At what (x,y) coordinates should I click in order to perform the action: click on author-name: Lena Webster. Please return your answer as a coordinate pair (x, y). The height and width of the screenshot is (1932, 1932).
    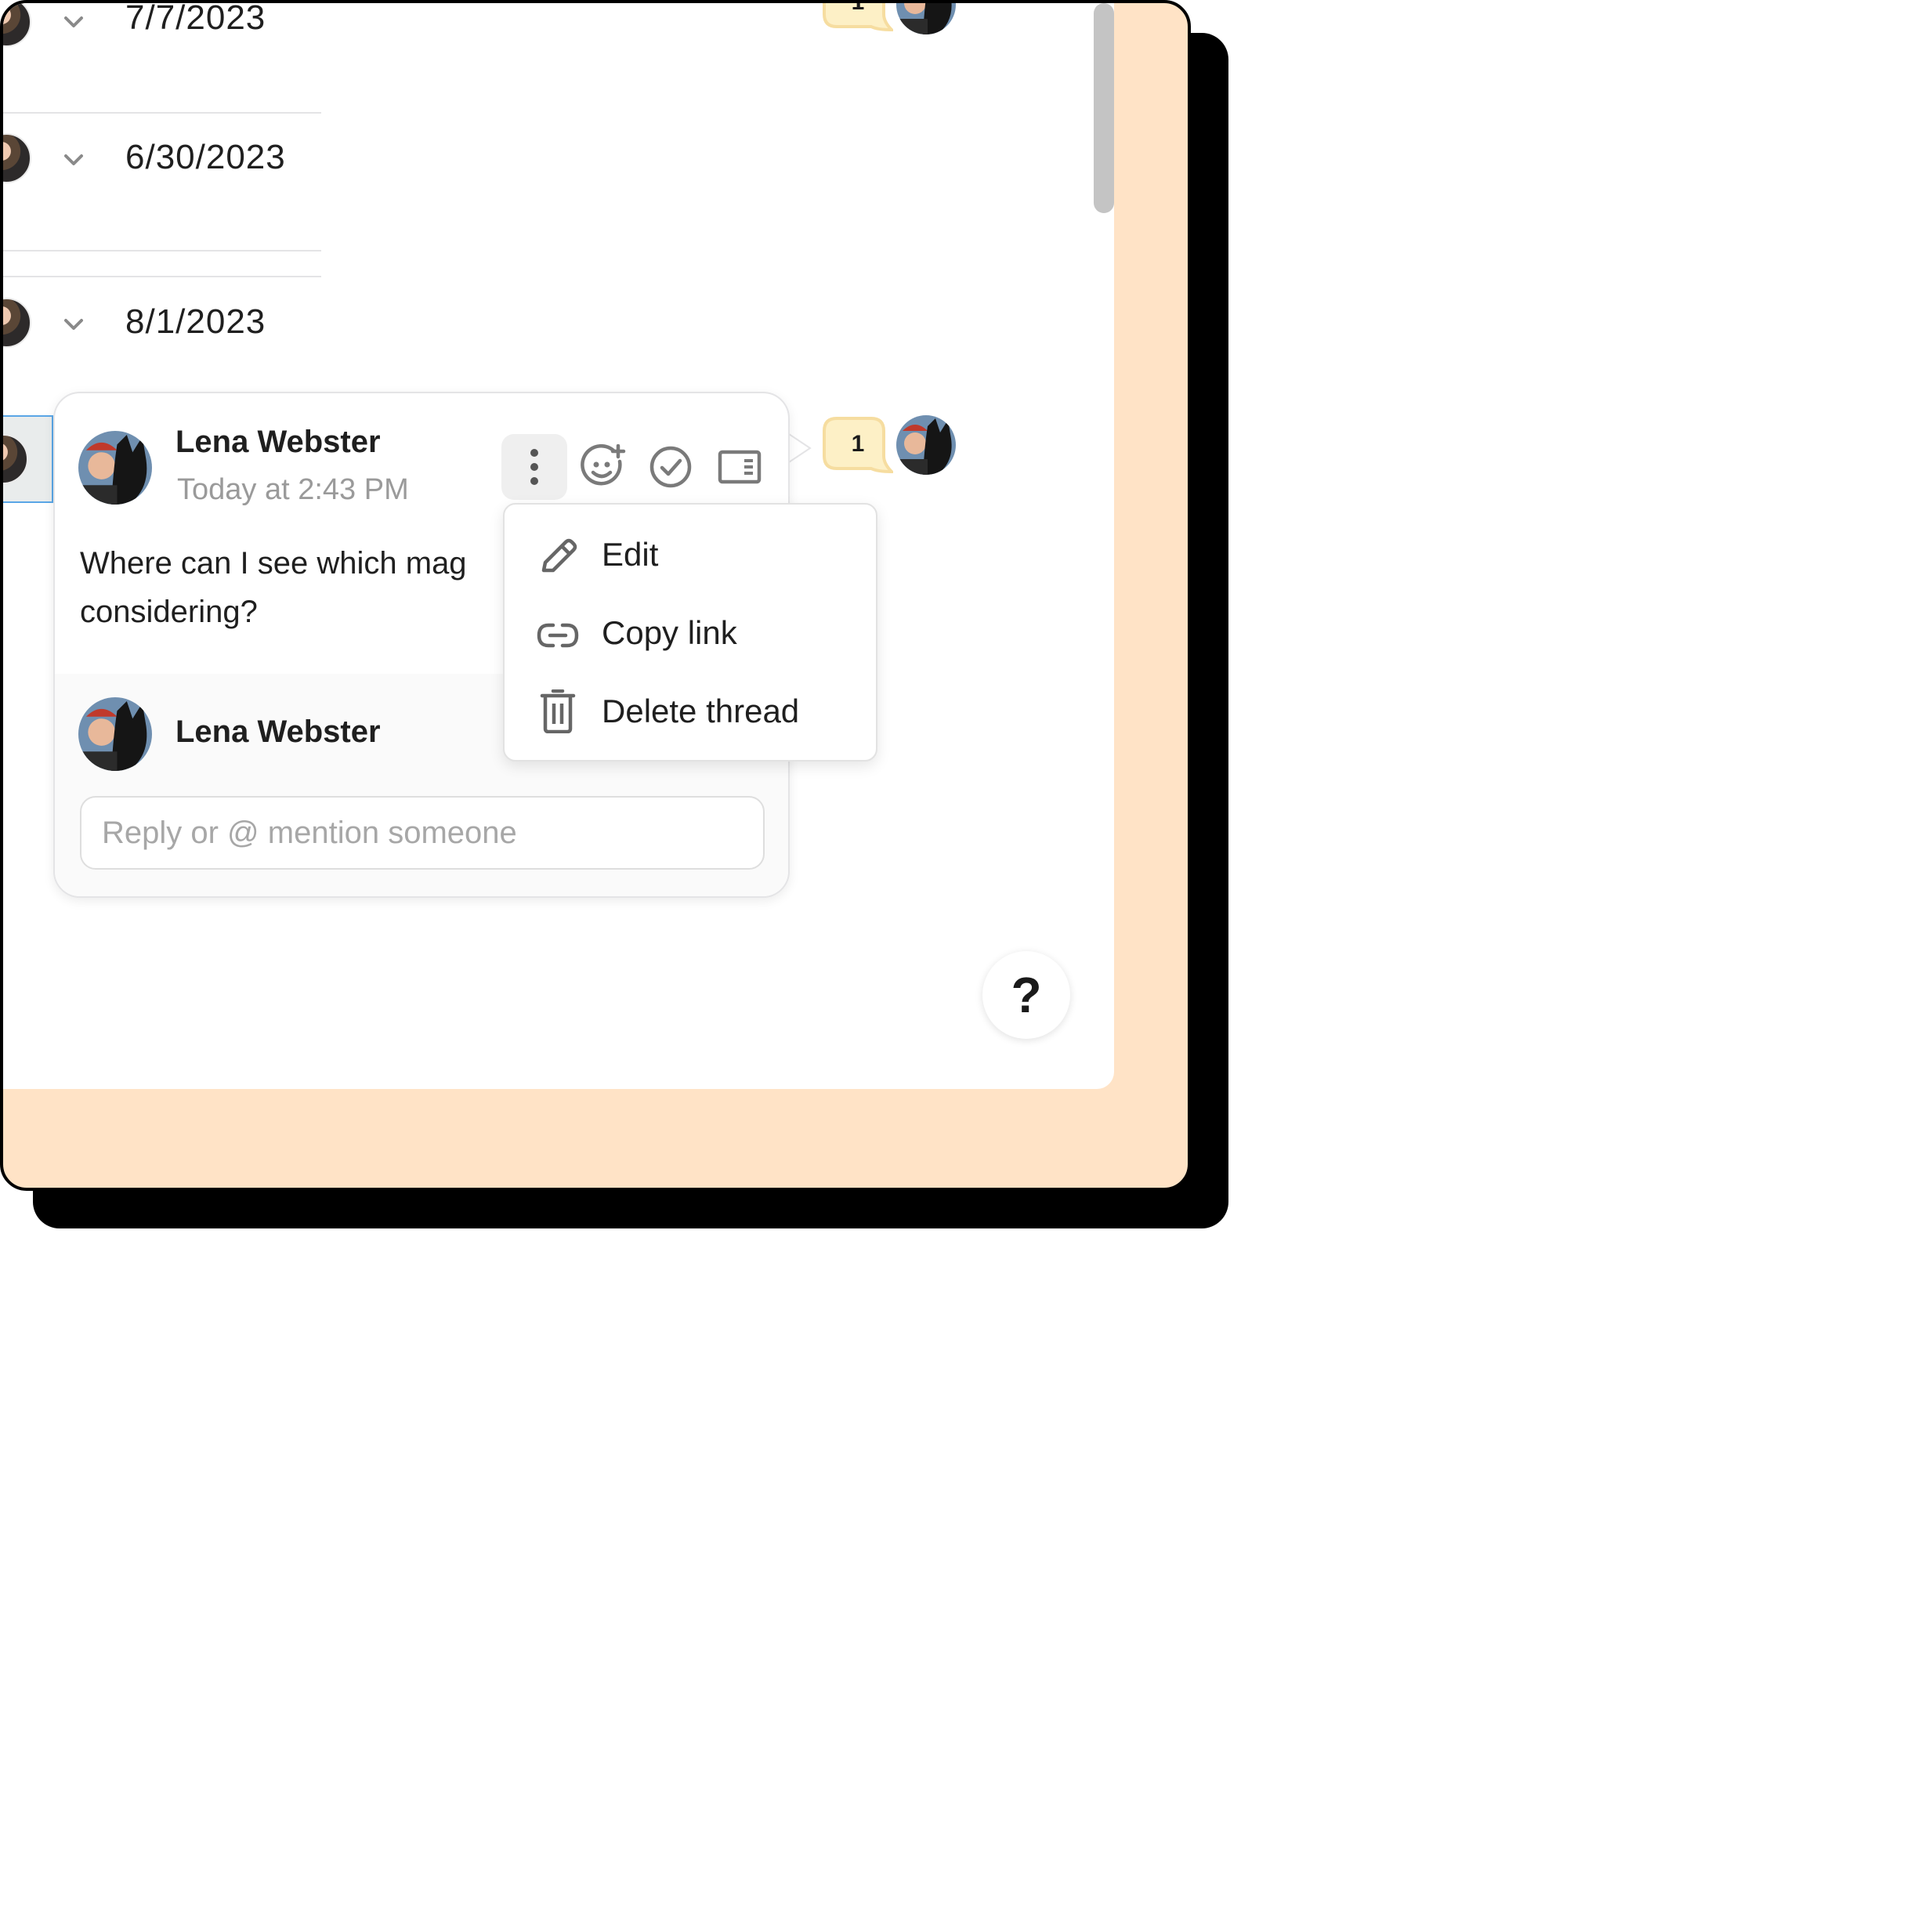
    Looking at the image, I should click on (278, 442).